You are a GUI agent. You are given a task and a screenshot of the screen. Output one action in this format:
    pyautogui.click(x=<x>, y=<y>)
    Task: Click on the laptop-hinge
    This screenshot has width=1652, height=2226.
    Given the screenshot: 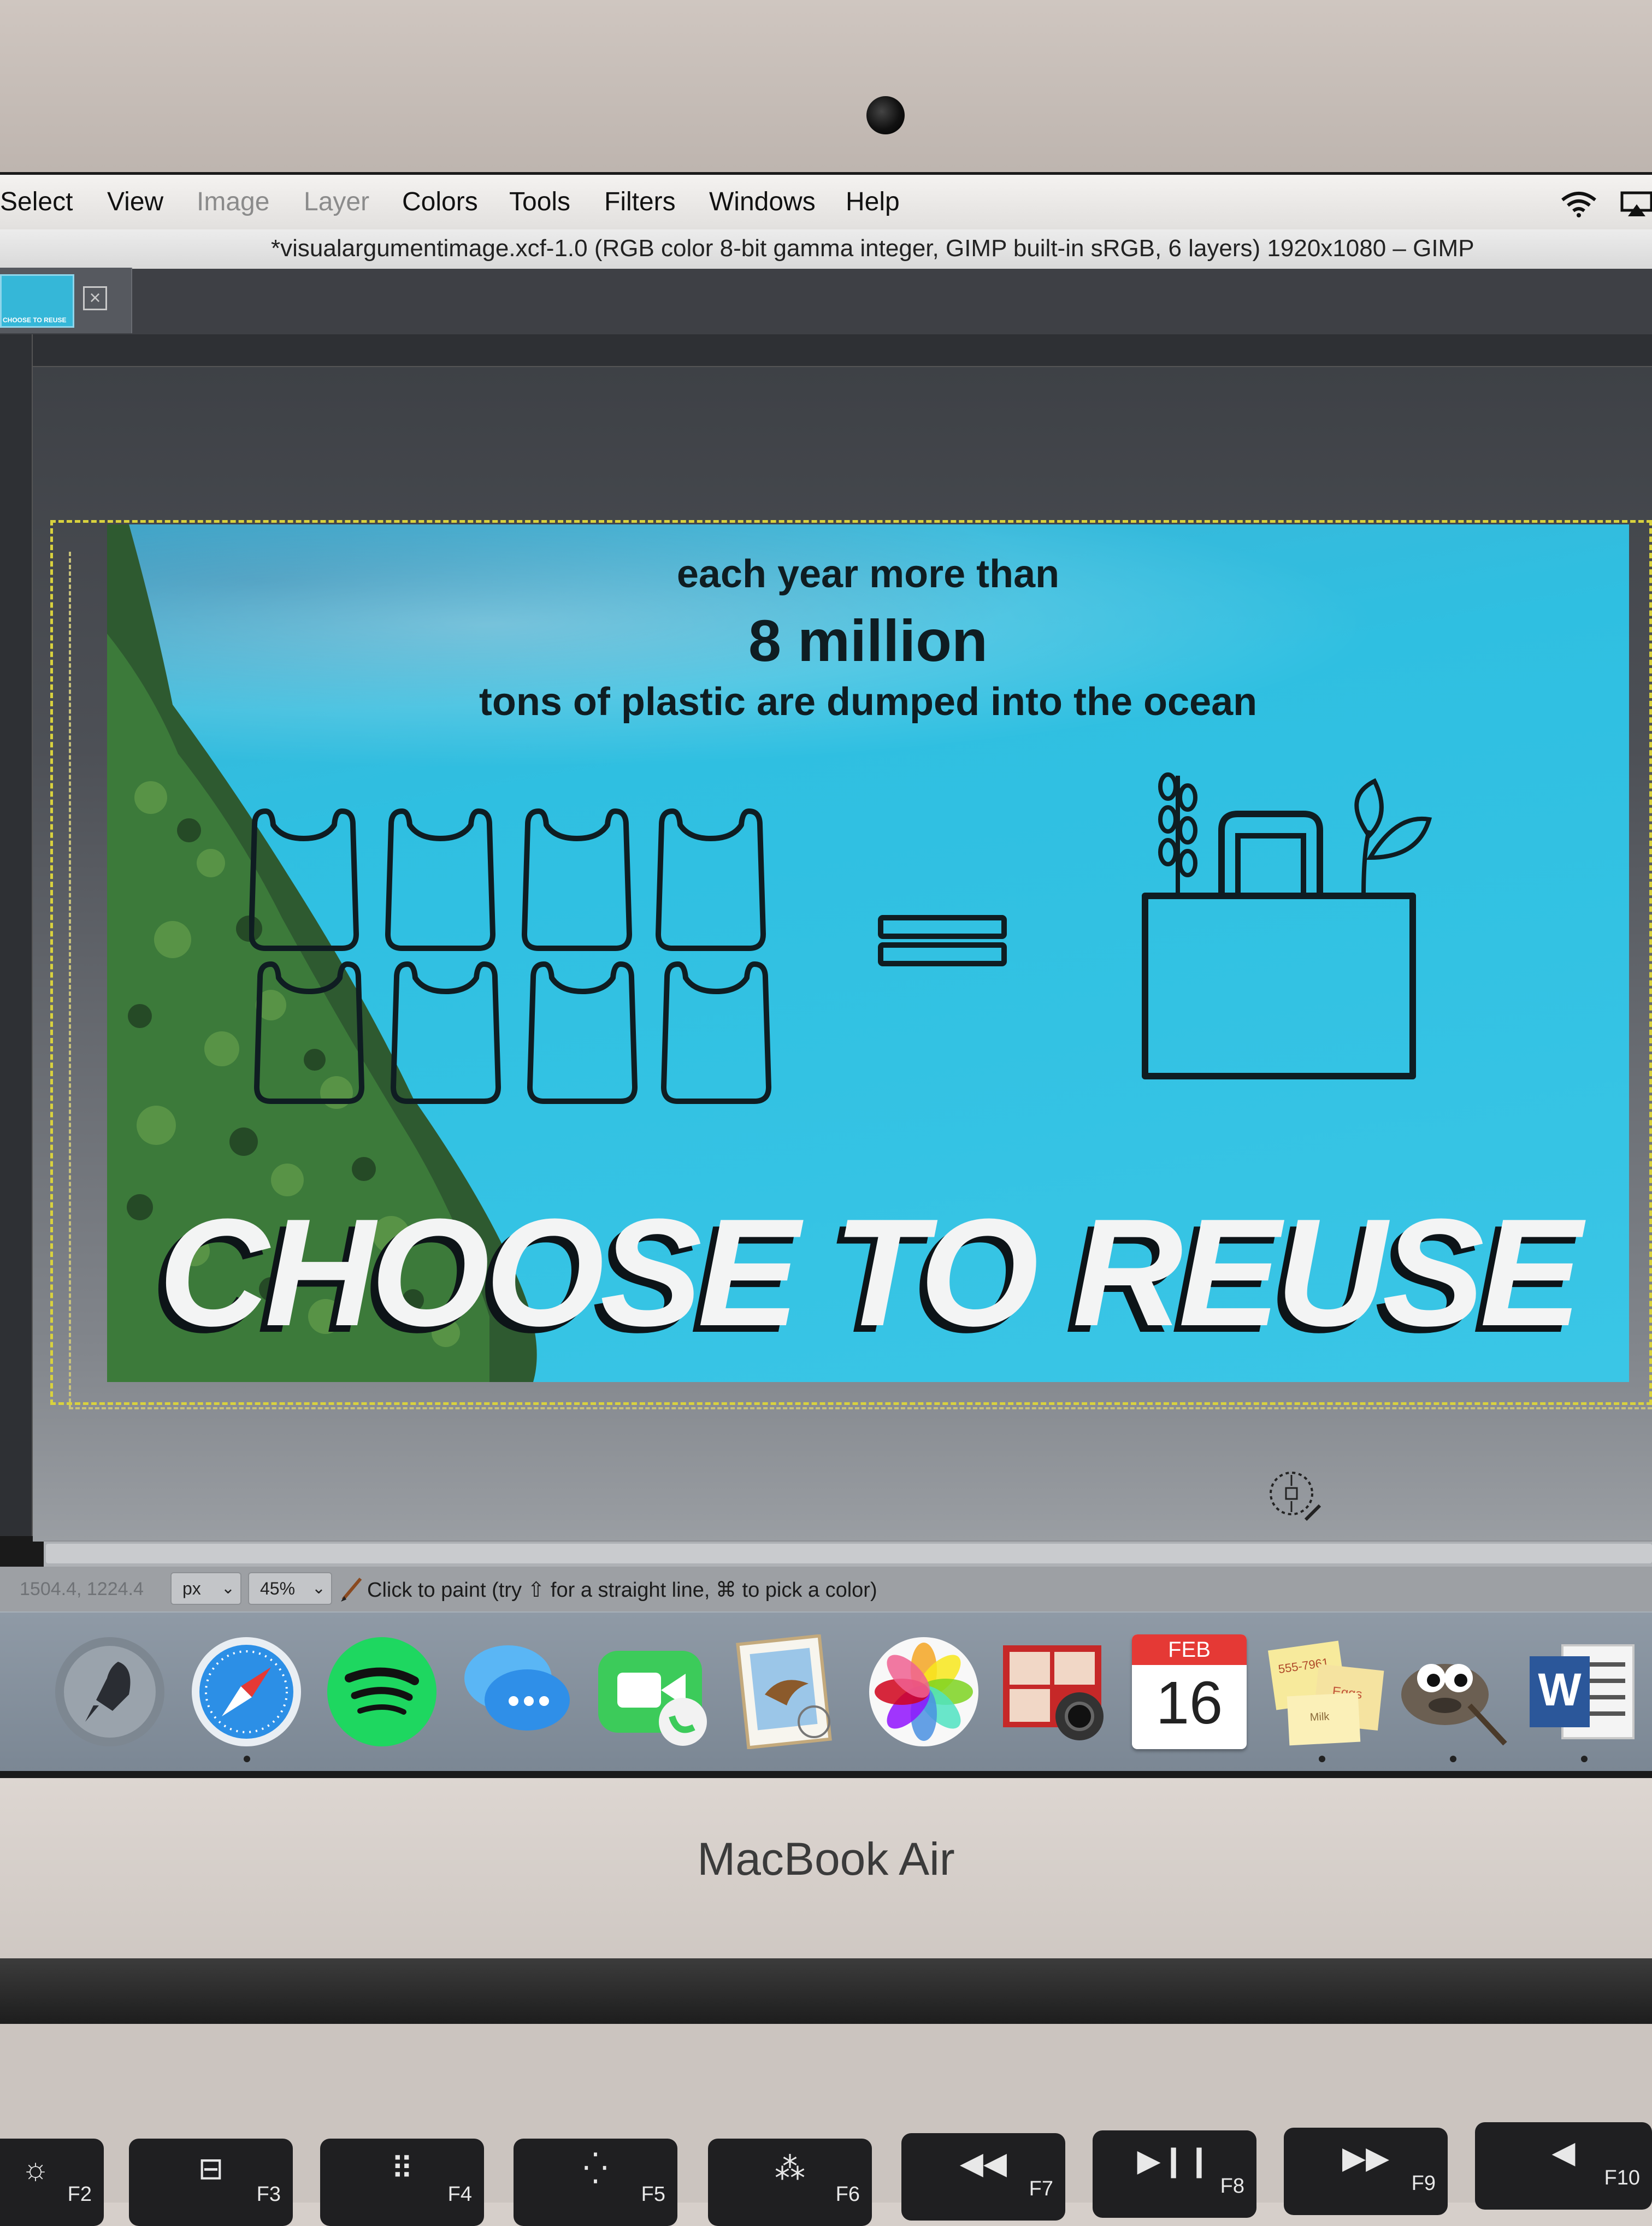 What is the action you would take?
    pyautogui.click(x=826, y=1991)
    